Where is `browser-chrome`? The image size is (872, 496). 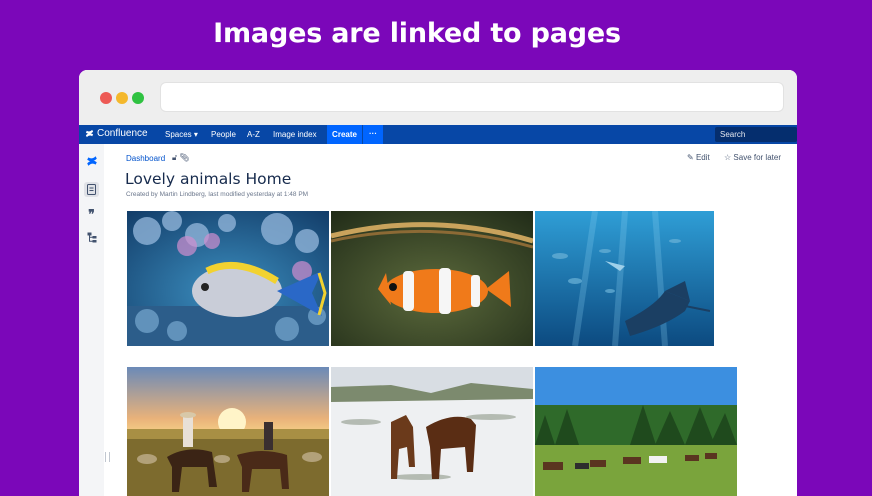 browser-chrome is located at coordinates (438, 97).